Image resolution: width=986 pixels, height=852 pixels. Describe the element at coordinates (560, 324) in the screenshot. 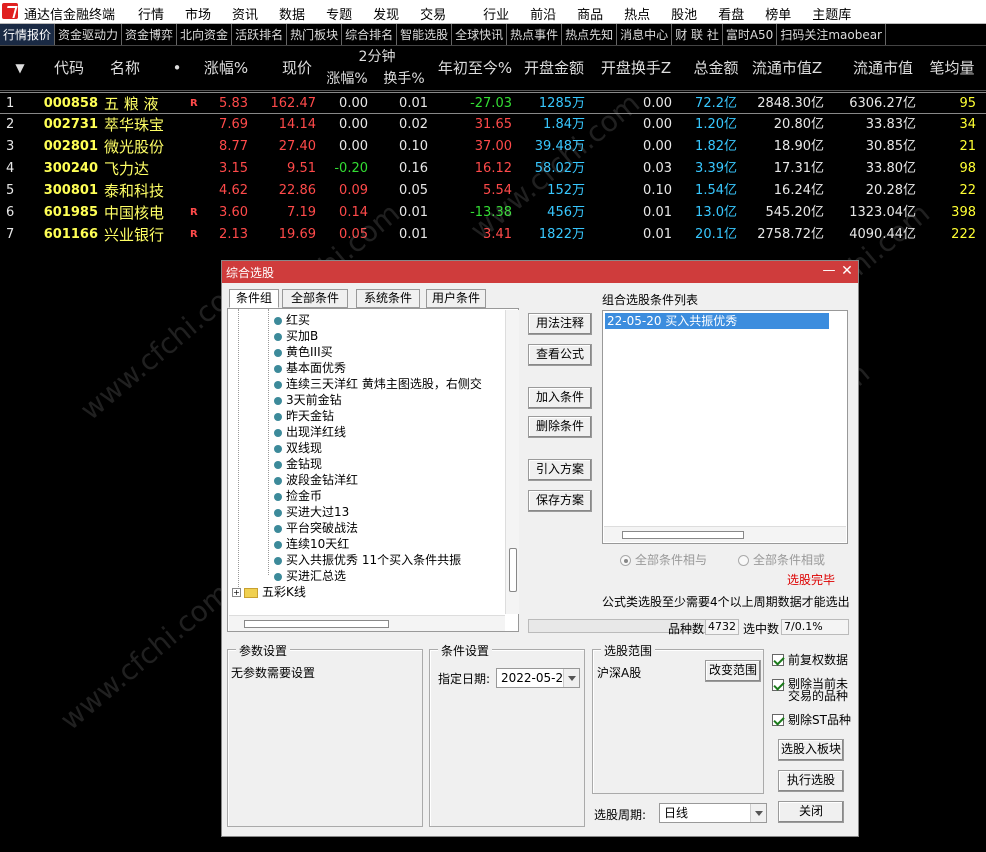

I see `mid-button: 用法注释` at that location.